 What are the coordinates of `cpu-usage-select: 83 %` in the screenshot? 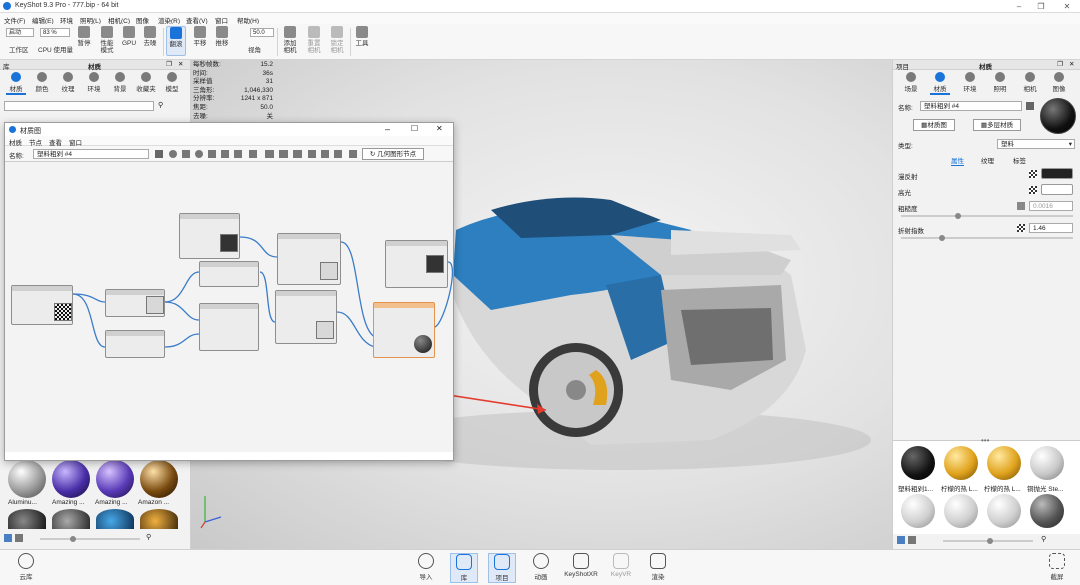 It's located at (55, 32).